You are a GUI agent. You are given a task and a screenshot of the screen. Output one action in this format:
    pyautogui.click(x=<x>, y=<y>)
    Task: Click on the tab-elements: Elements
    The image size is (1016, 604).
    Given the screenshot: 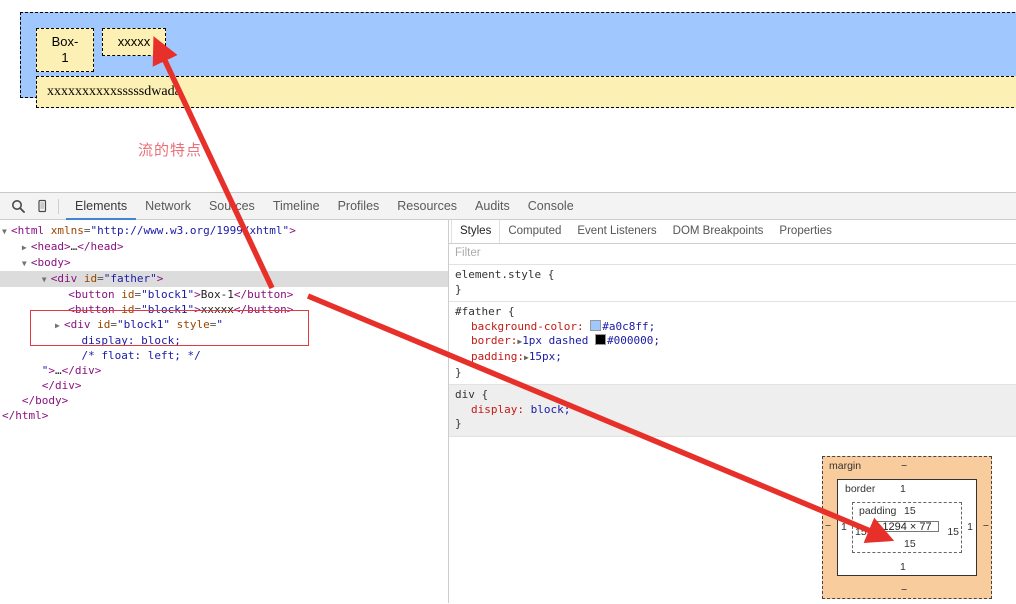 What is the action you would take?
    pyautogui.click(x=101, y=206)
    